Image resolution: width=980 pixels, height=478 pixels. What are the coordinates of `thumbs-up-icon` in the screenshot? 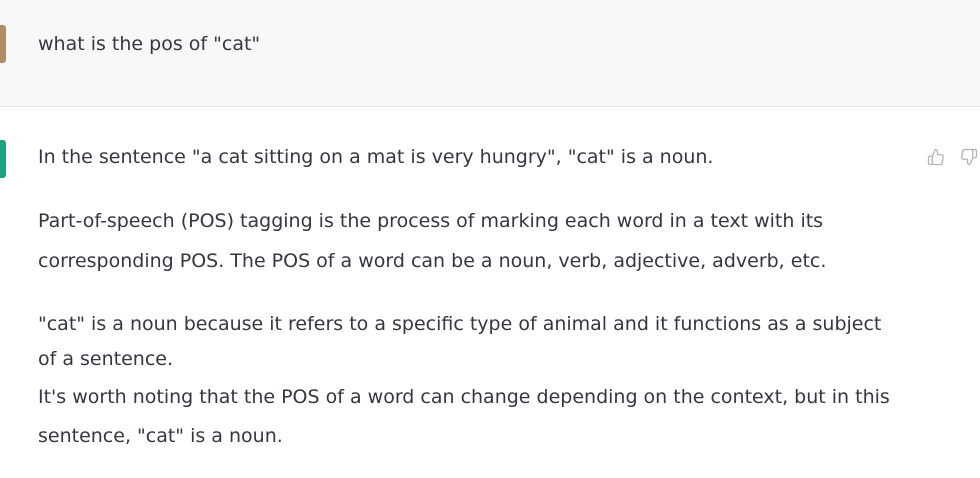 It's located at (935, 157).